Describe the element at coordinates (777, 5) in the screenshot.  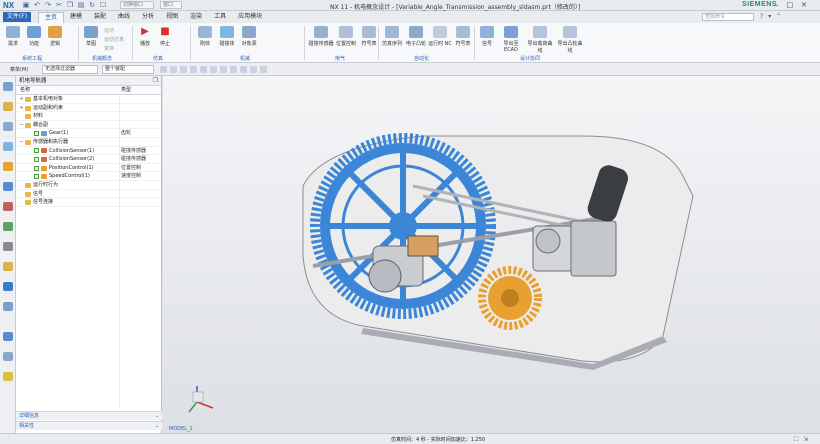
I see `minimize-icon: –` at that location.